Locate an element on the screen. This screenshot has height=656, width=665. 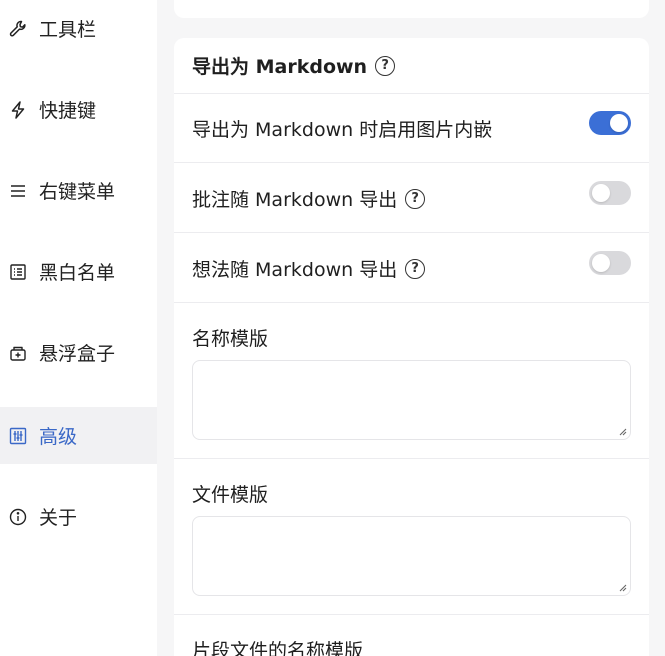
embed-images-toggle is located at coordinates (610, 123).